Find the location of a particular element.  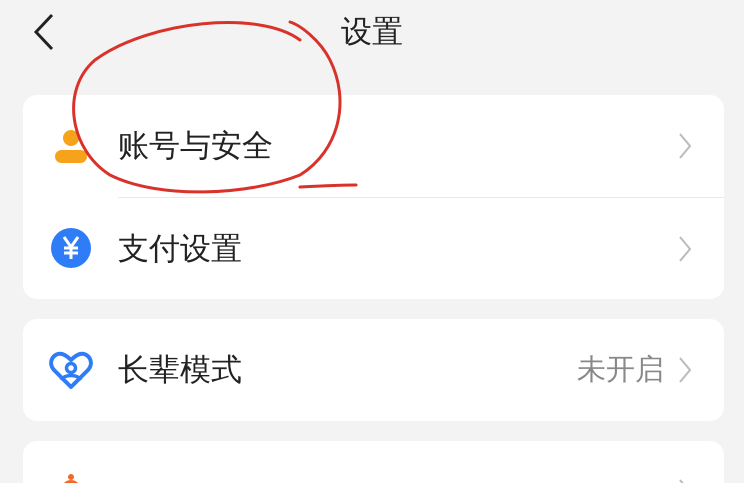

page-title: 设置 is located at coordinates (372, 32).